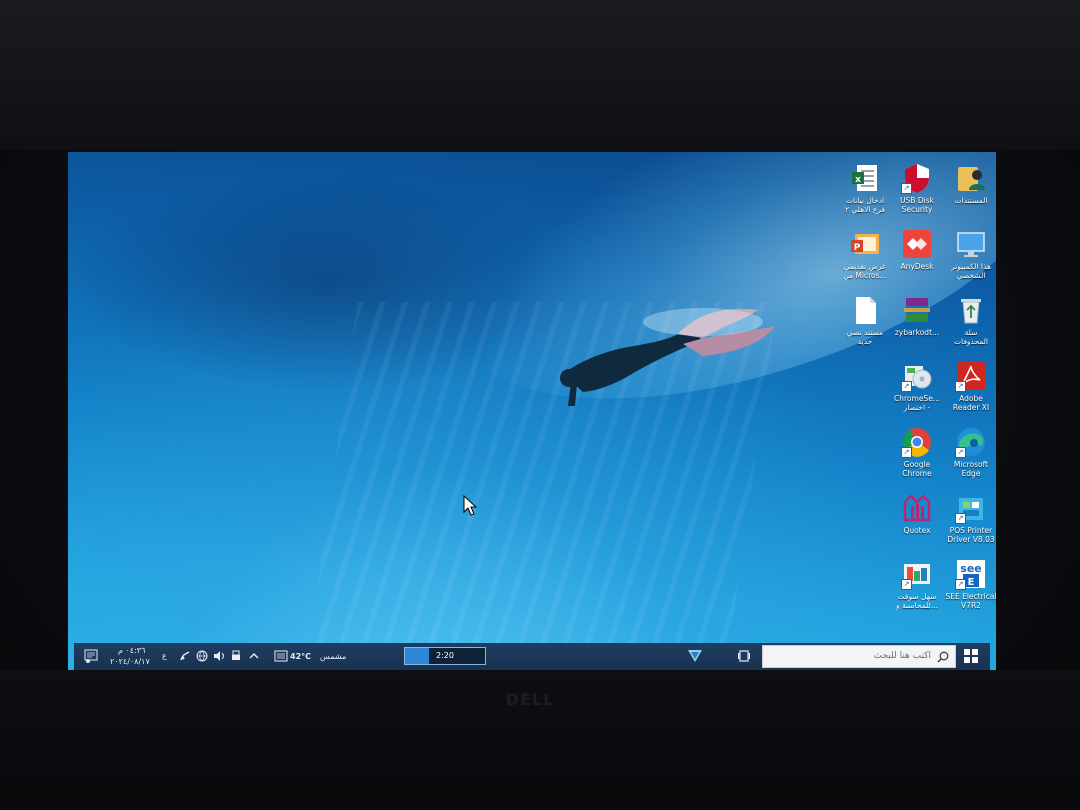 This screenshot has height=810, width=1080. What do you see at coordinates (970, 568) in the screenshot?
I see `svg-text: see` at bounding box center [970, 568].